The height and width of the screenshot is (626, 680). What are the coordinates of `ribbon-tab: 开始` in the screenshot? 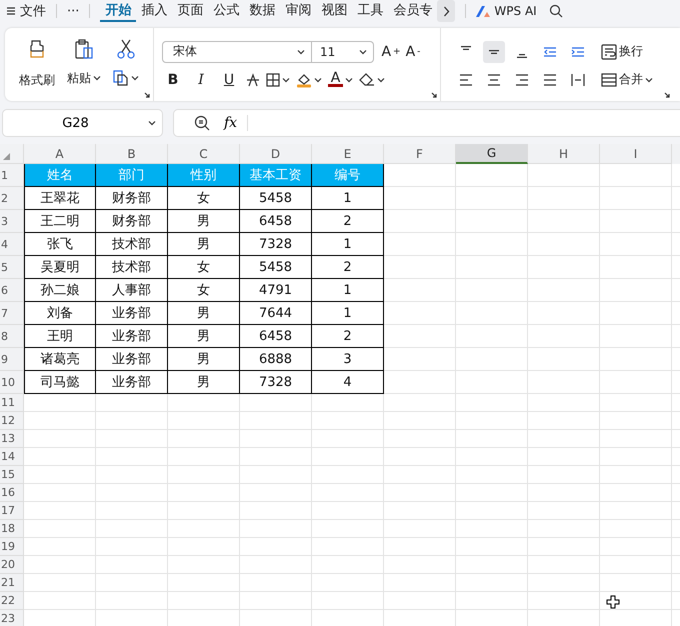 It's located at (118, 11).